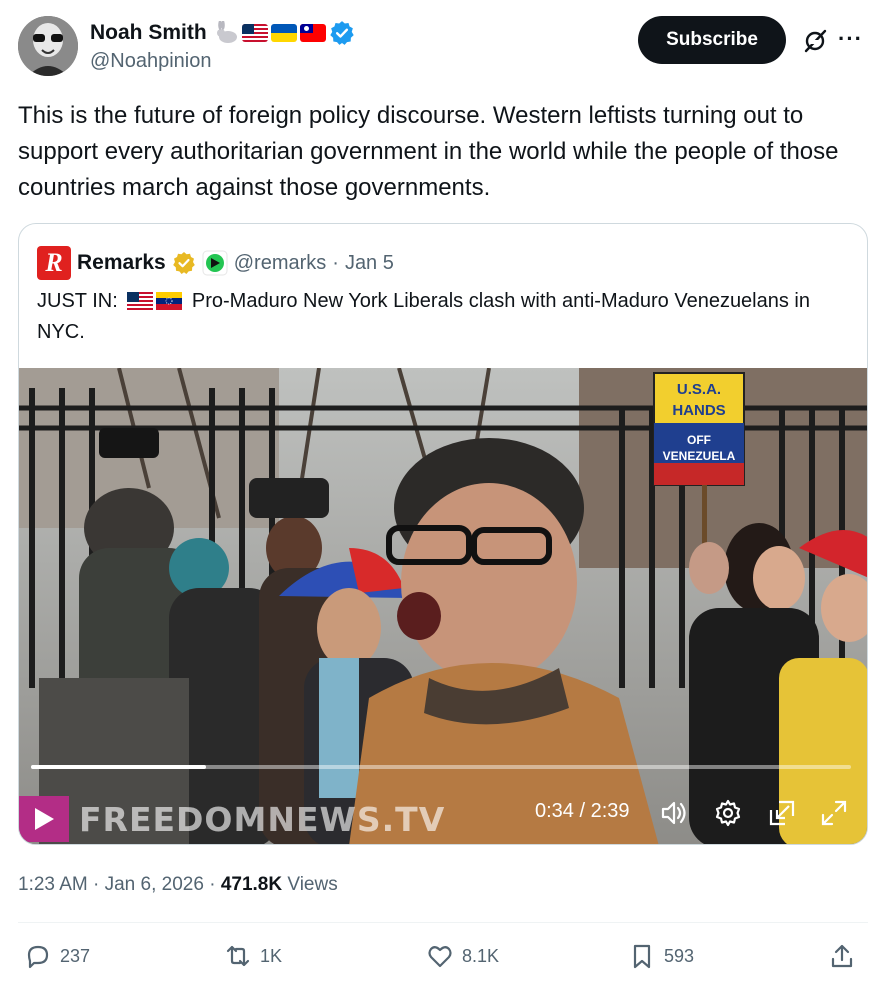 This screenshot has height=997, width=885. Describe the element at coordinates (443, 46) in the screenshot. I see `tweet-header: Noah Smith @Noahpinion Subscribe ···` at that location.